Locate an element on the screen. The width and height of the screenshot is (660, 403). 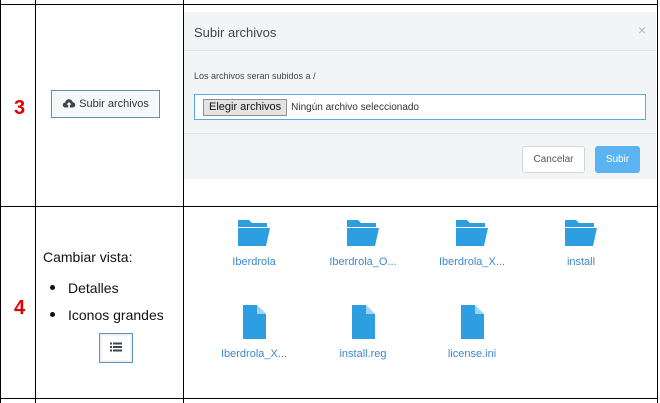
modal-title: Subir archivos is located at coordinates (235, 32).